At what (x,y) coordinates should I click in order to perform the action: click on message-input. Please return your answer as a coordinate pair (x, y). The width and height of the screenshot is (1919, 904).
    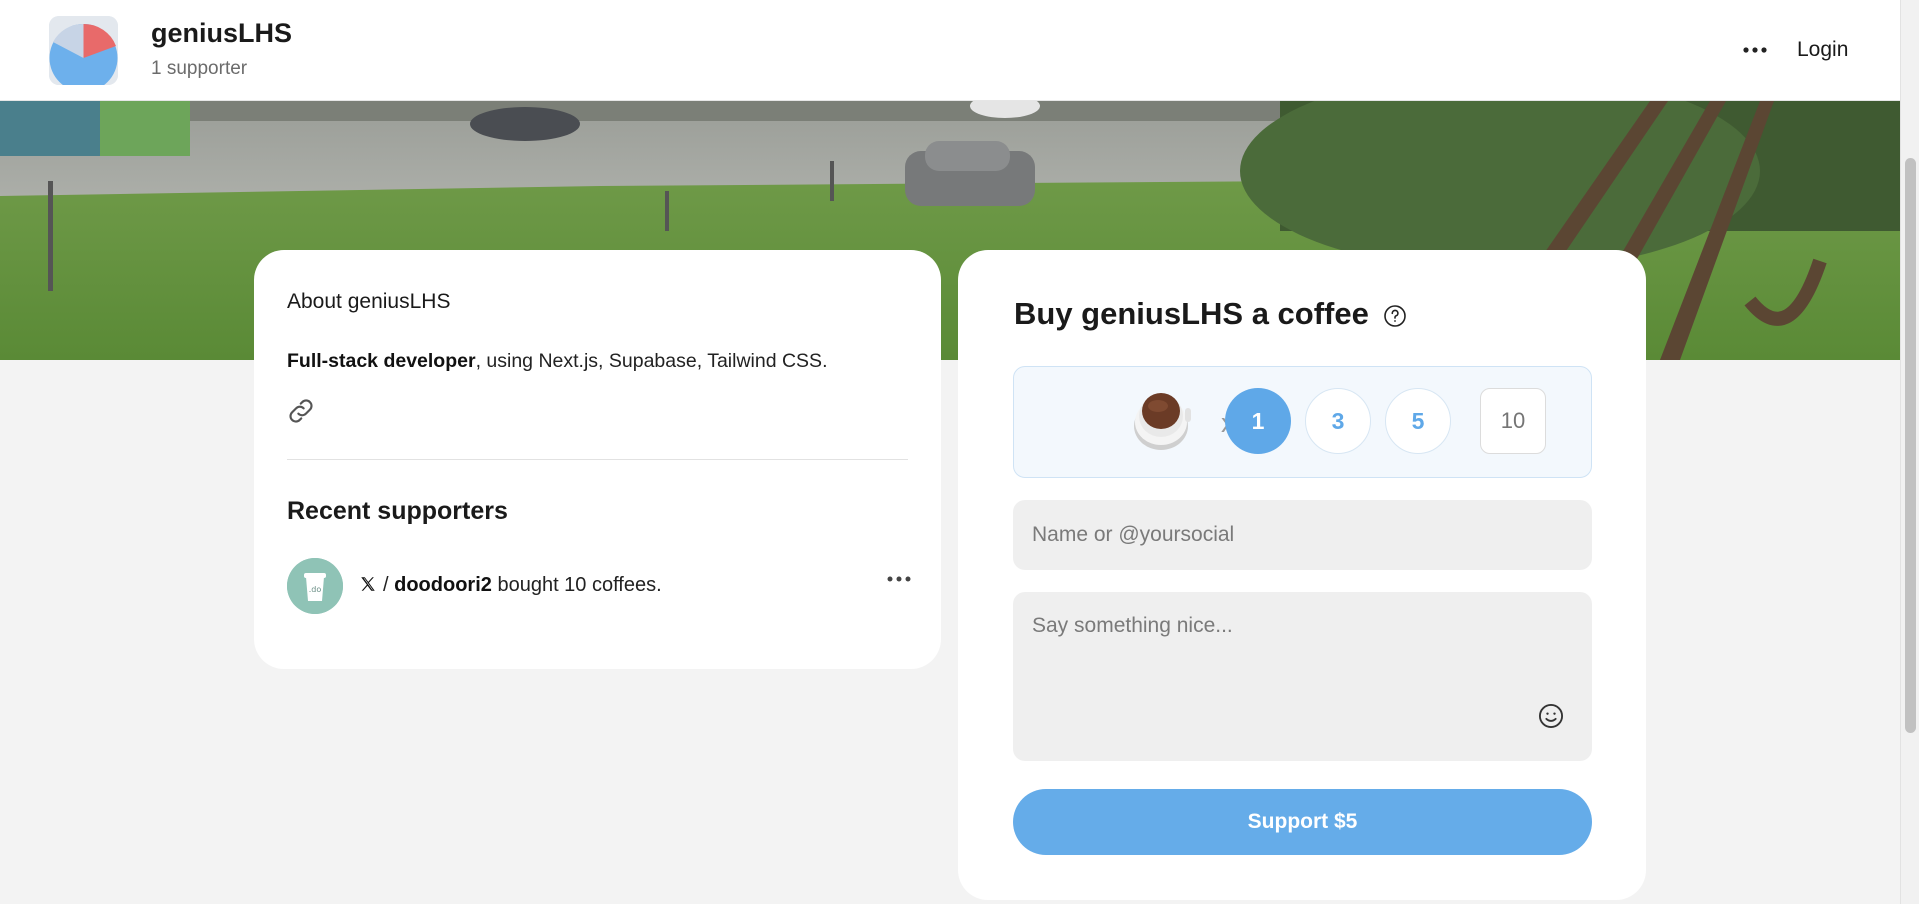
    Looking at the image, I should click on (1302, 676).